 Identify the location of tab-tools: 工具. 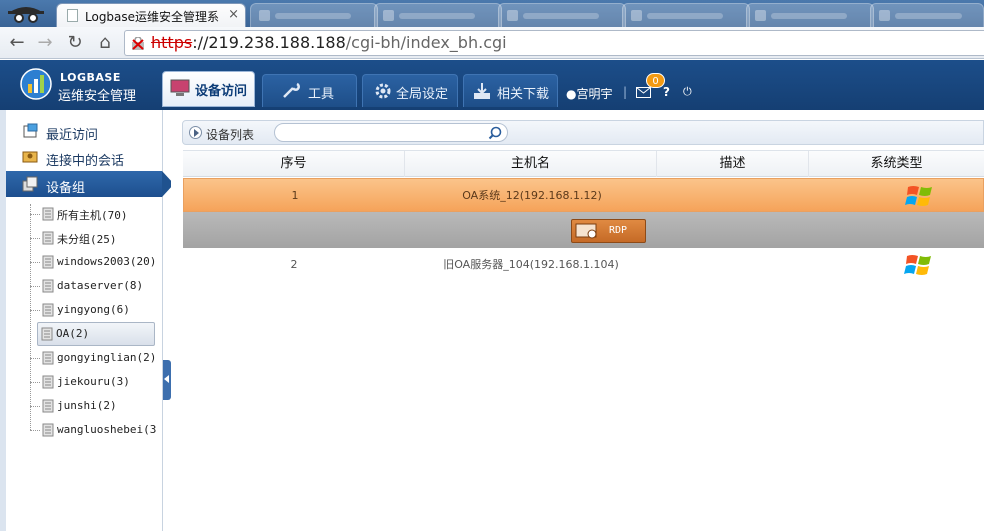
(309, 90).